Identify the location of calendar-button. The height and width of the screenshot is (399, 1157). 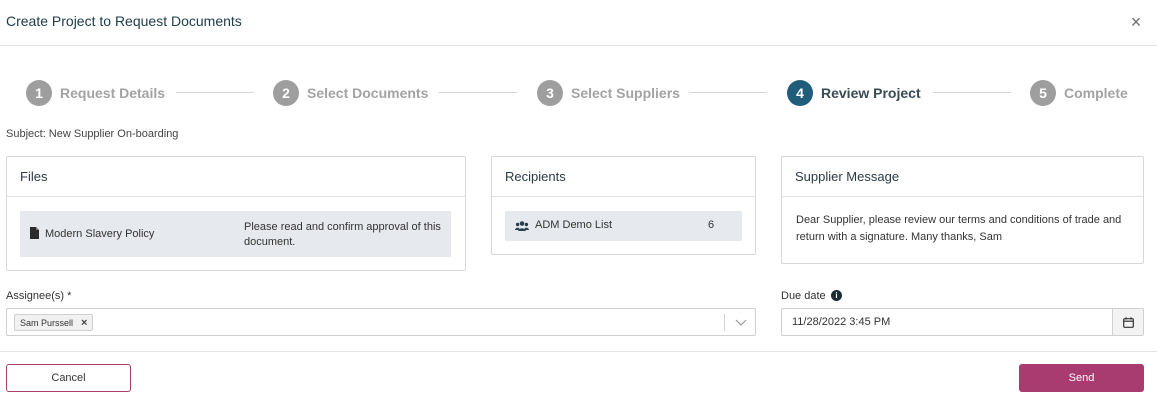
(1128, 322).